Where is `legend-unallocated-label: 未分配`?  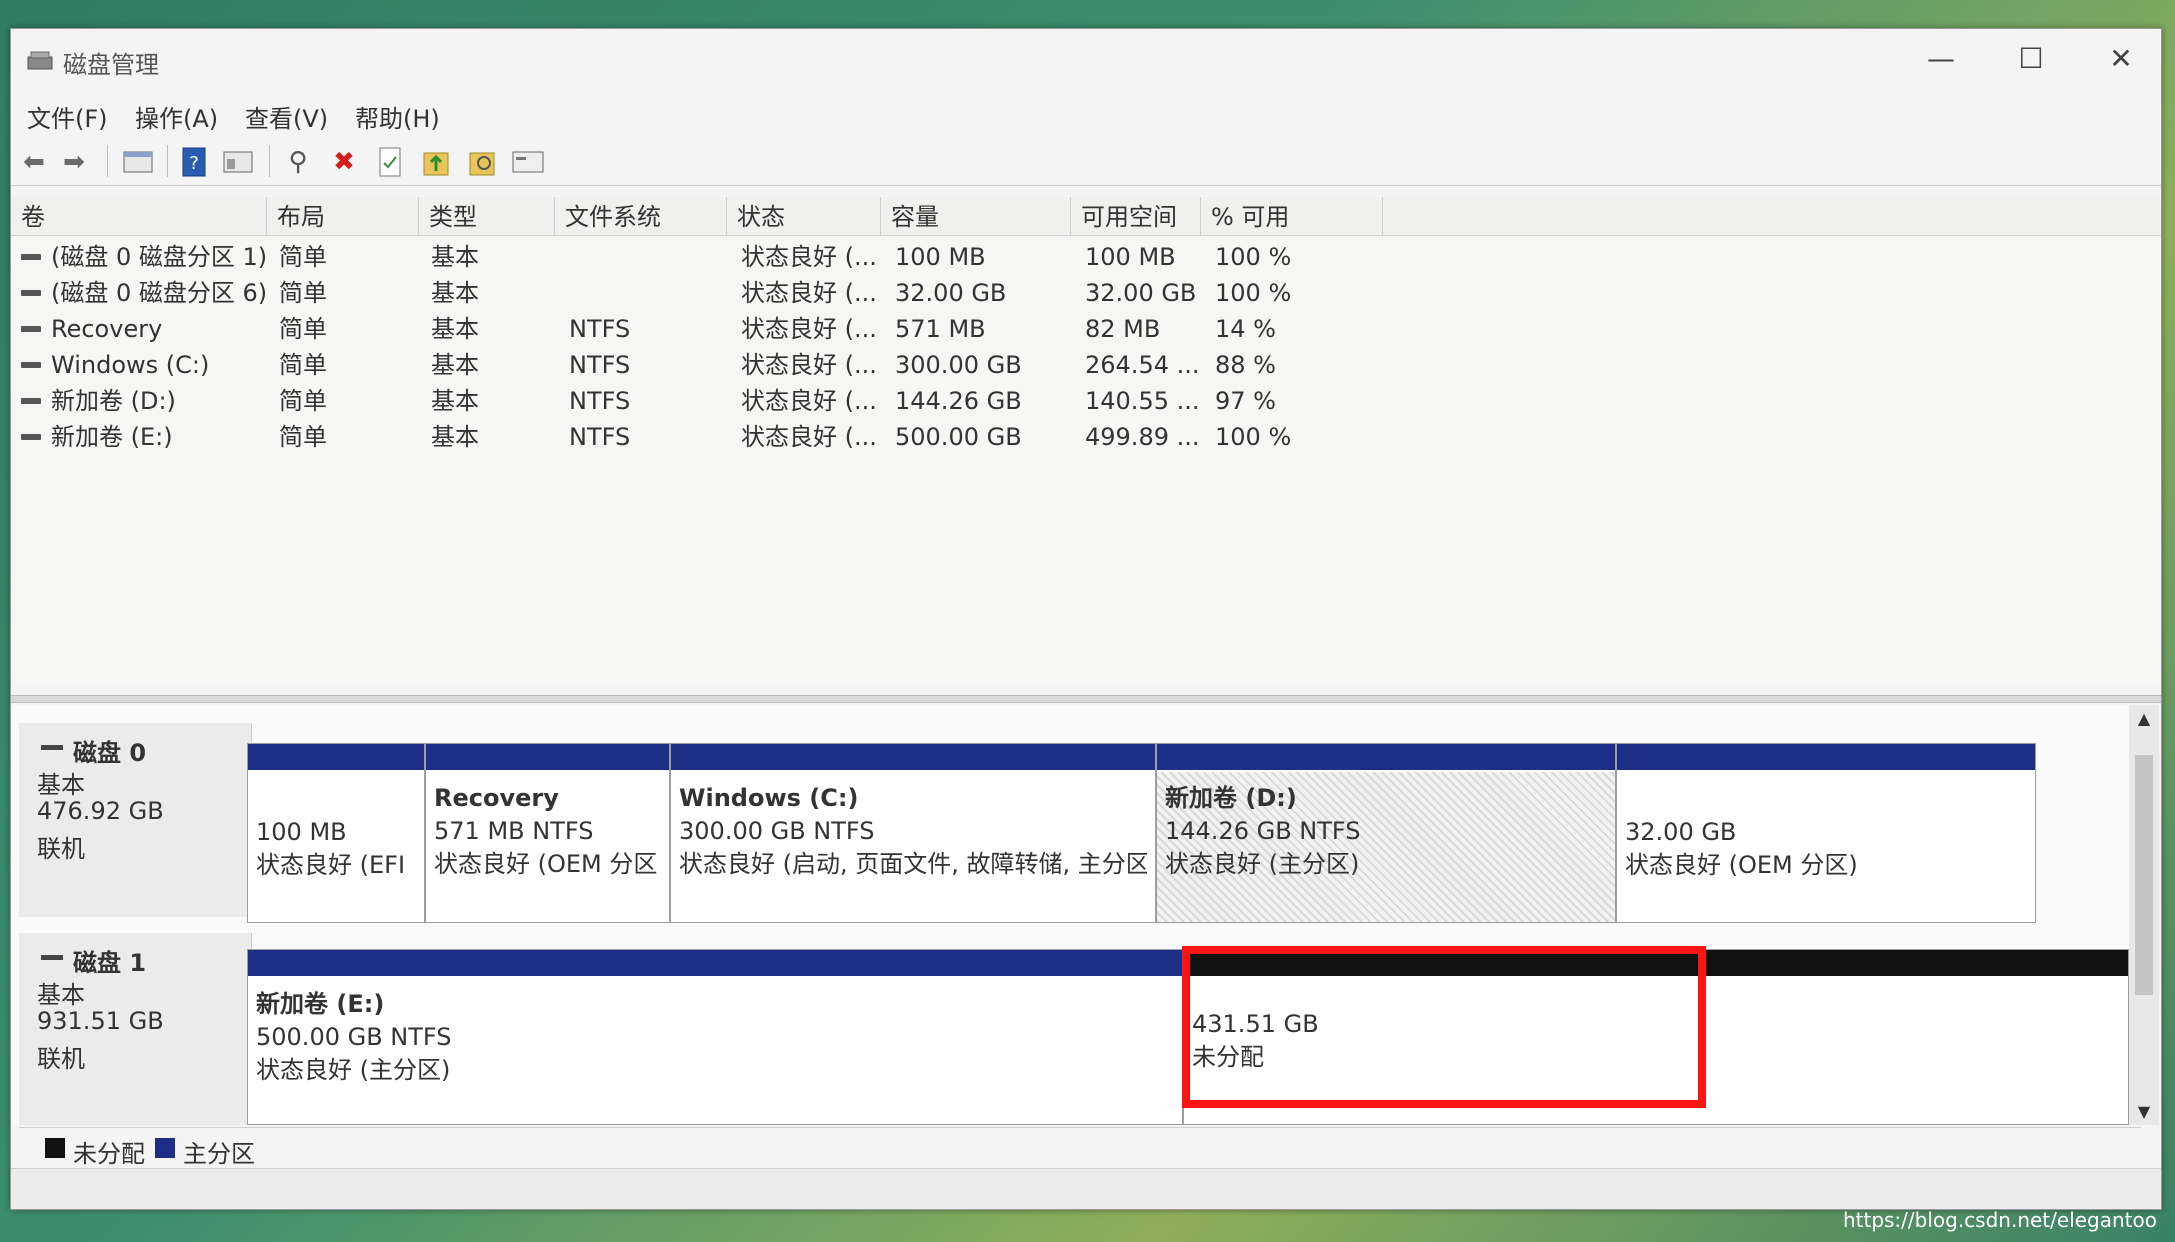 legend-unallocated-label: 未分配 is located at coordinates (109, 1154).